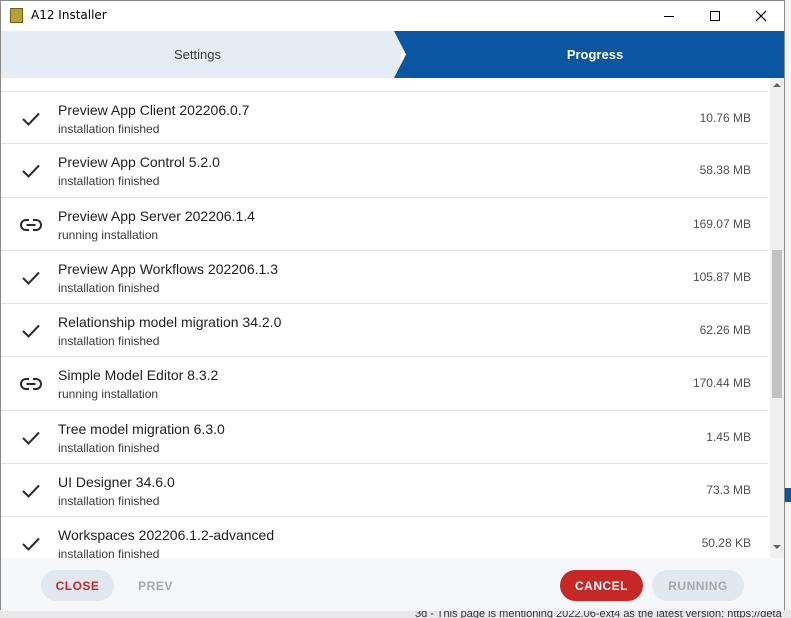 This screenshot has width=791, height=618. What do you see at coordinates (721, 276) in the screenshot?
I see `package-size: 105.87 MB` at bounding box center [721, 276].